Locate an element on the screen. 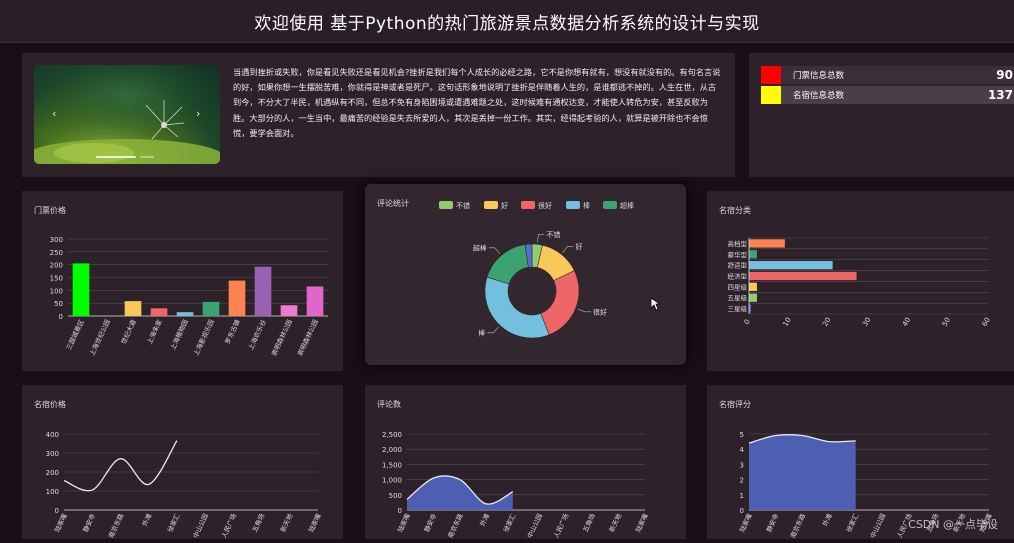 The image size is (1014, 543). y-tick-label: 300 is located at coordinates (56, 240).